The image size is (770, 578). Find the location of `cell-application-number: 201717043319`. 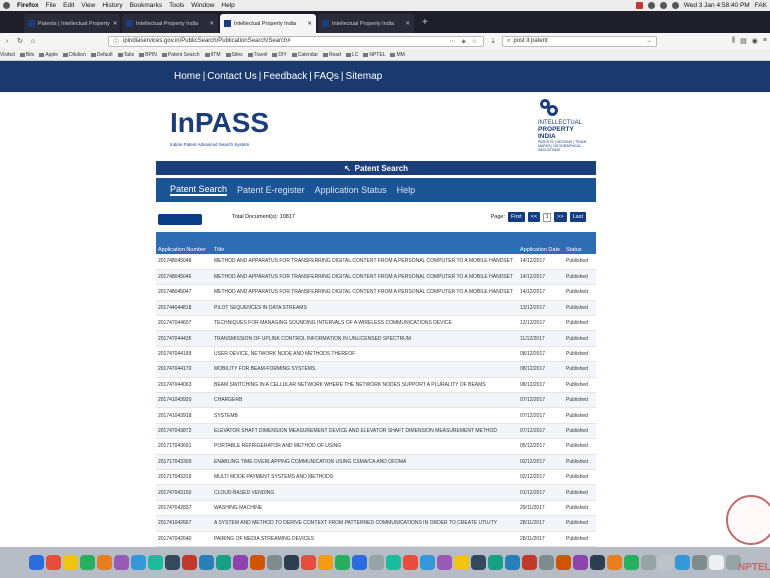

cell-application-number: 201717043319 is located at coordinates (184, 477).